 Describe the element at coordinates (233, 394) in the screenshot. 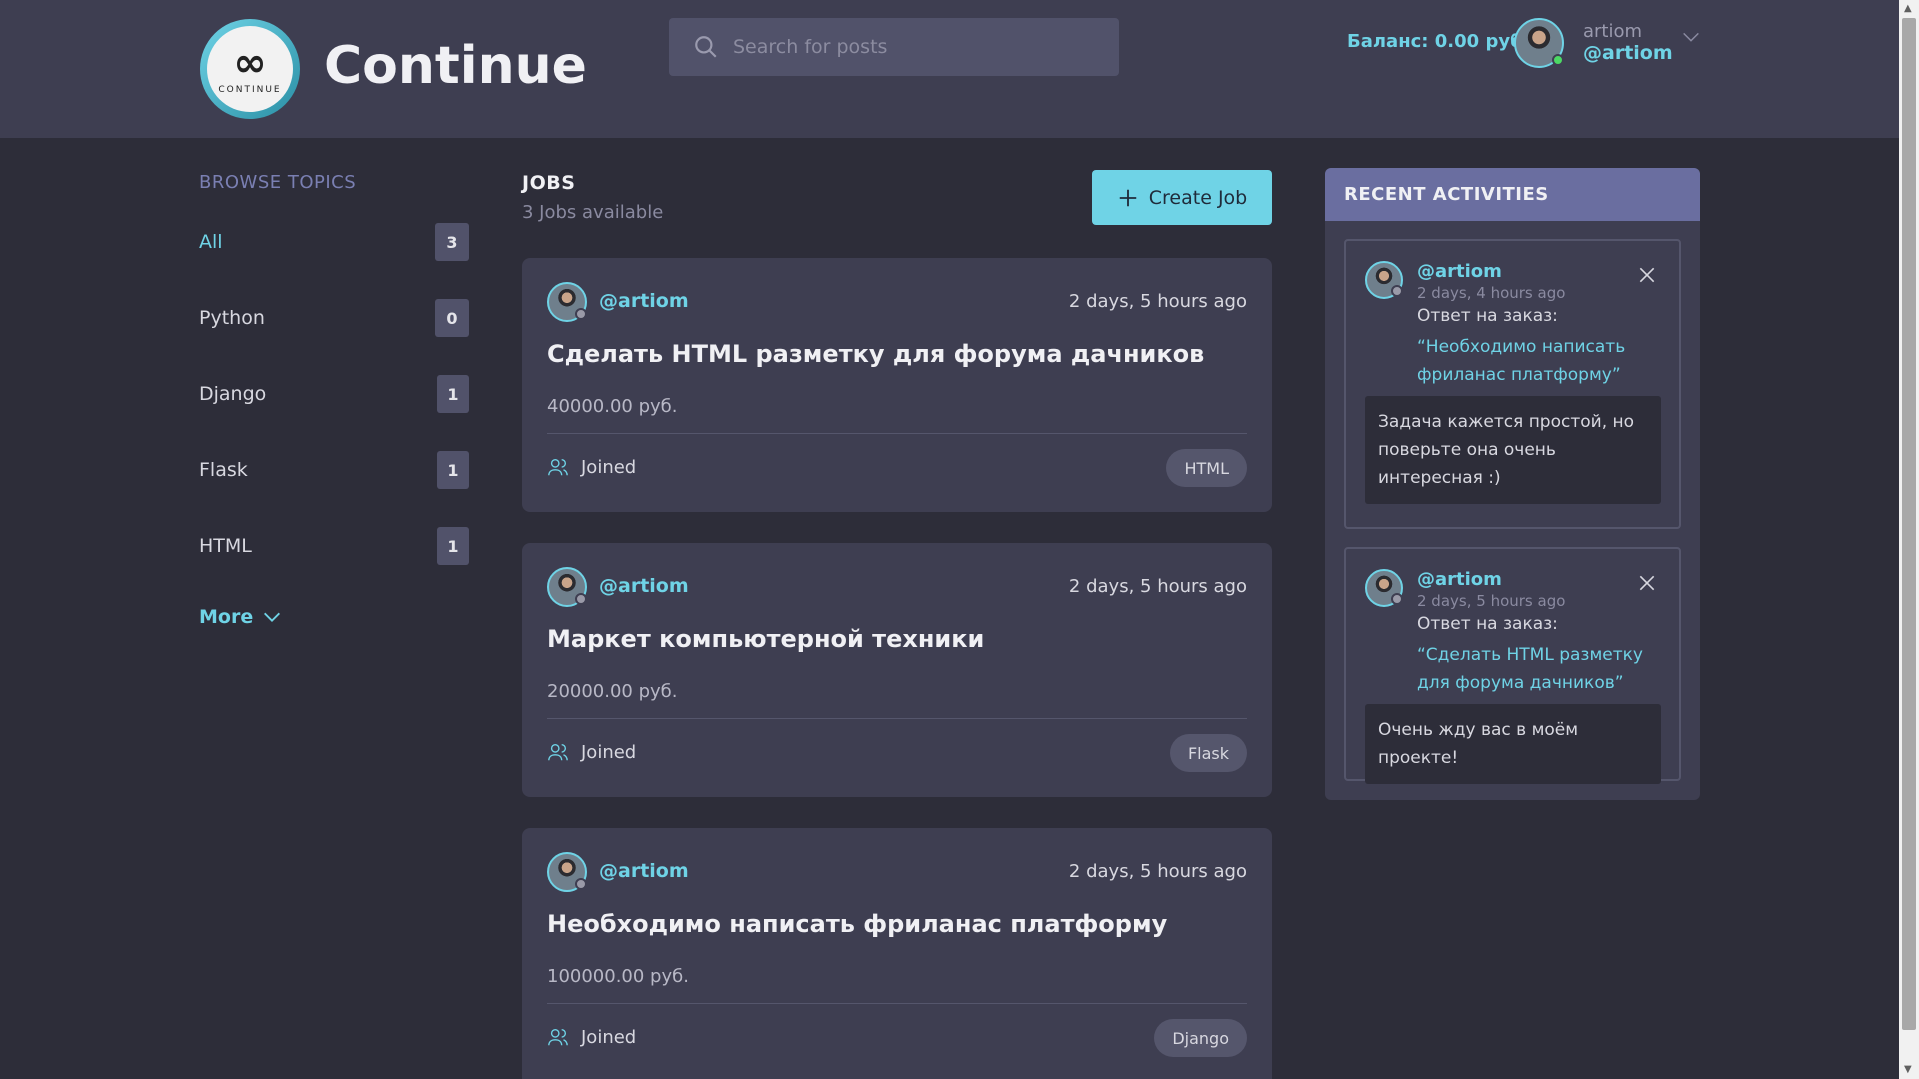

I see `topic-label: Django` at that location.